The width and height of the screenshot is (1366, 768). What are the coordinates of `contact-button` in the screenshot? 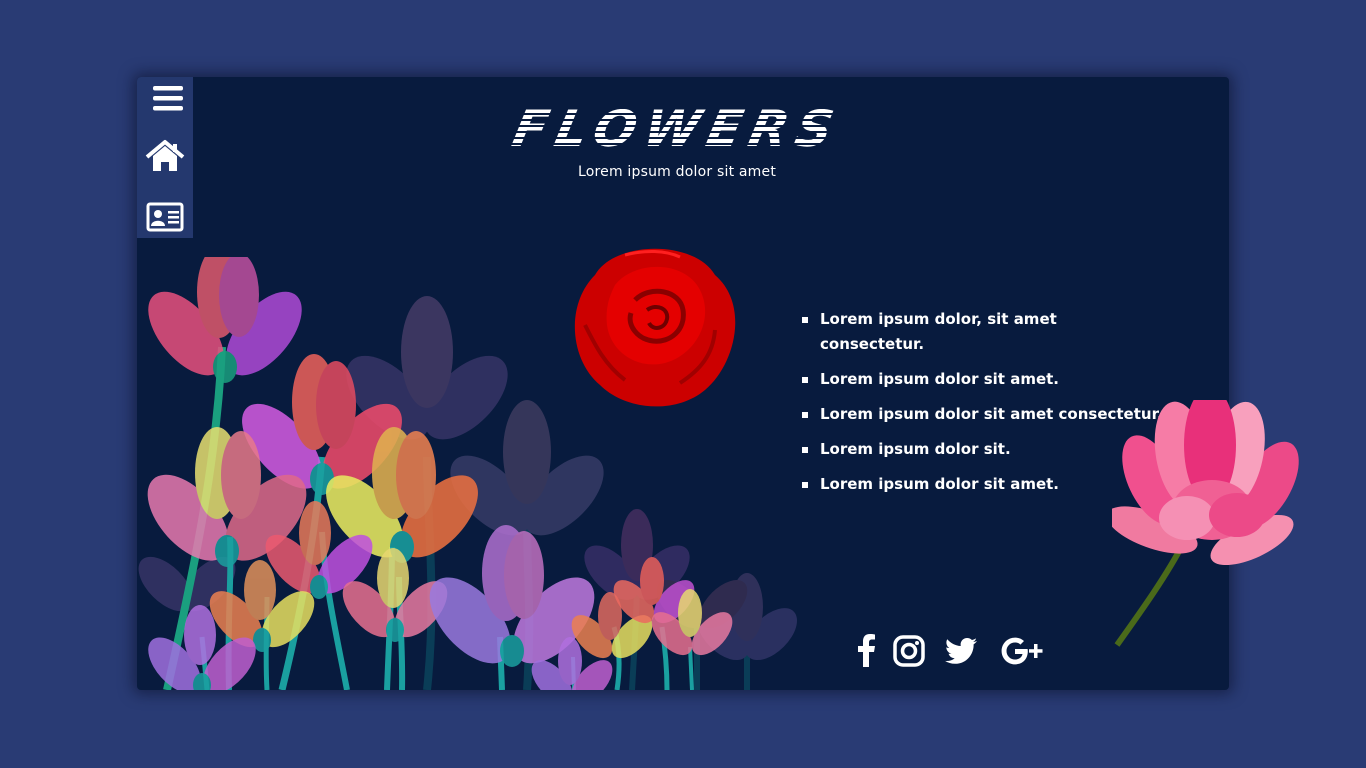 It's located at (165, 217).